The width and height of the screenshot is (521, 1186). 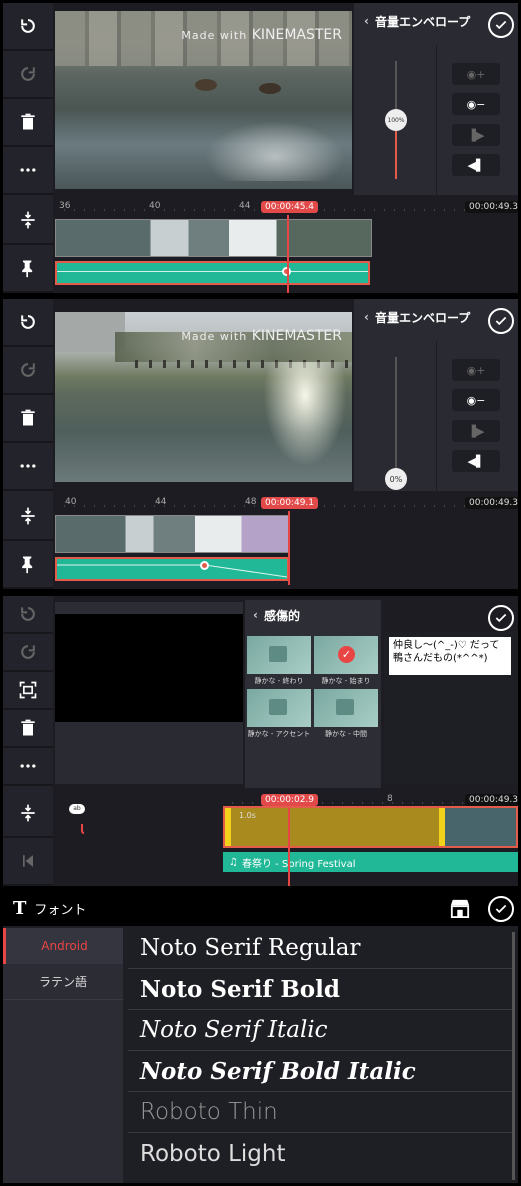 I want to click on timeline: 40 44 48 00:00:49.1 00:00:49.36, so click(x=286, y=541).